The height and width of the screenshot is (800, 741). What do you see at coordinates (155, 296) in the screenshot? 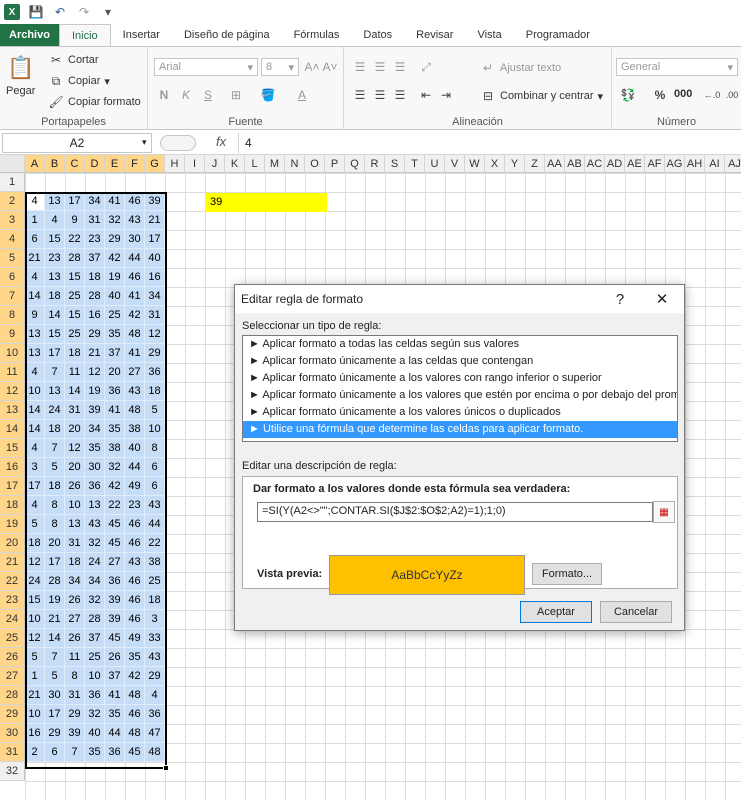
I see `data-cell: 34` at bounding box center [155, 296].